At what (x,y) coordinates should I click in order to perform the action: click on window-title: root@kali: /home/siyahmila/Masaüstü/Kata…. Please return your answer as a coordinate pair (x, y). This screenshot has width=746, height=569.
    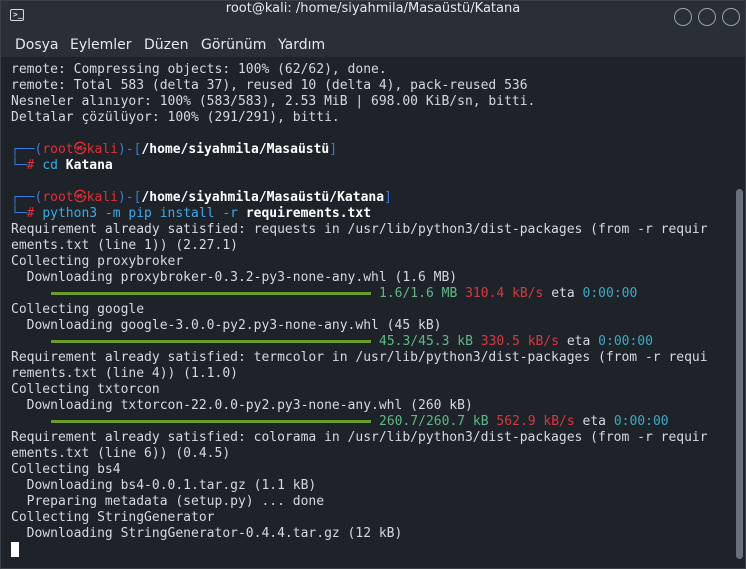
    Looking at the image, I should click on (373, 8).